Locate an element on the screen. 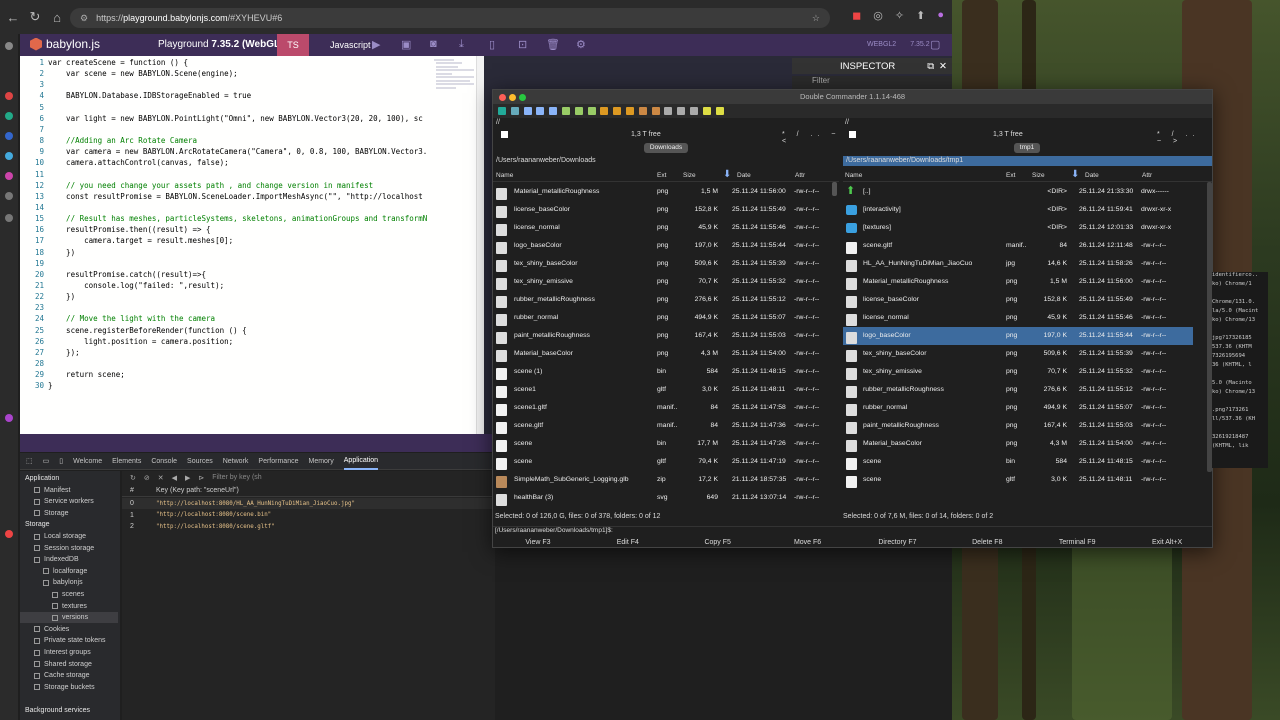  right-nav-buttons: * / .. ~ > is located at coordinates (1184, 138).